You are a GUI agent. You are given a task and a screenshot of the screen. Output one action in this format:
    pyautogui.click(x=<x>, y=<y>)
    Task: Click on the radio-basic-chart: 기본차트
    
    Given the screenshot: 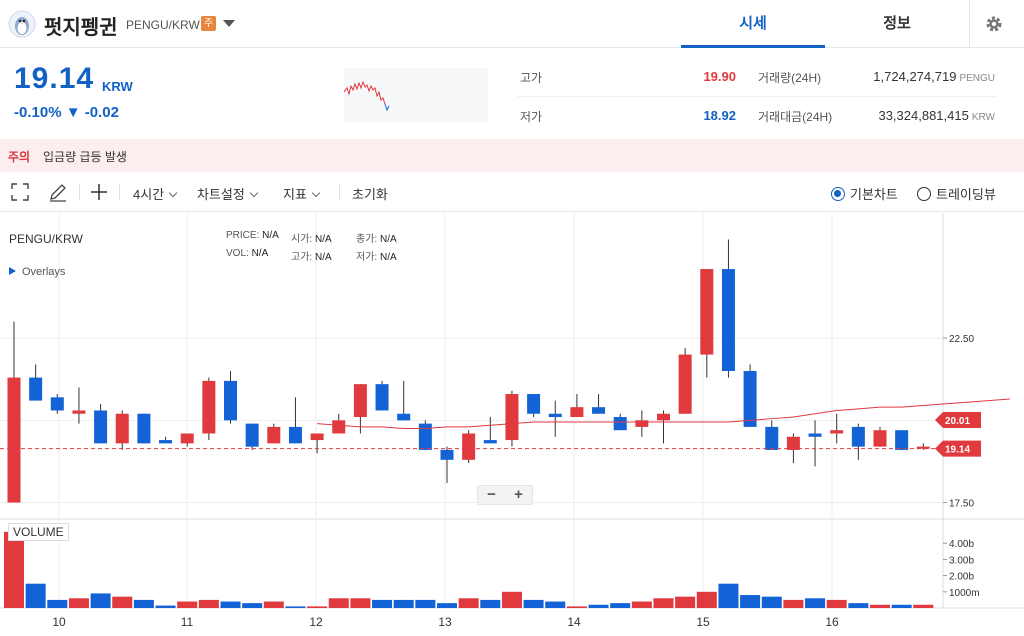 What is the action you would take?
    pyautogui.click(x=864, y=193)
    